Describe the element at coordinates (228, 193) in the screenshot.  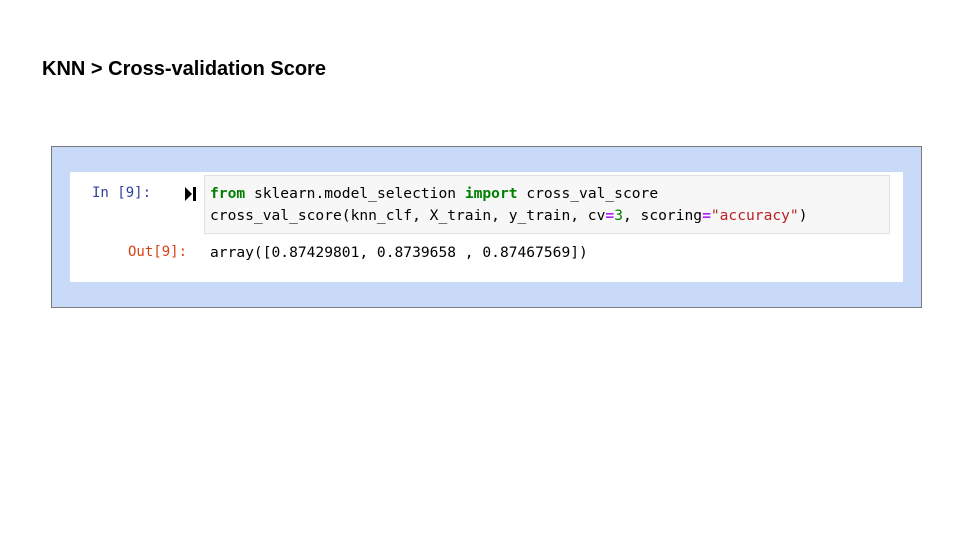
I see `keyword-token: from` at that location.